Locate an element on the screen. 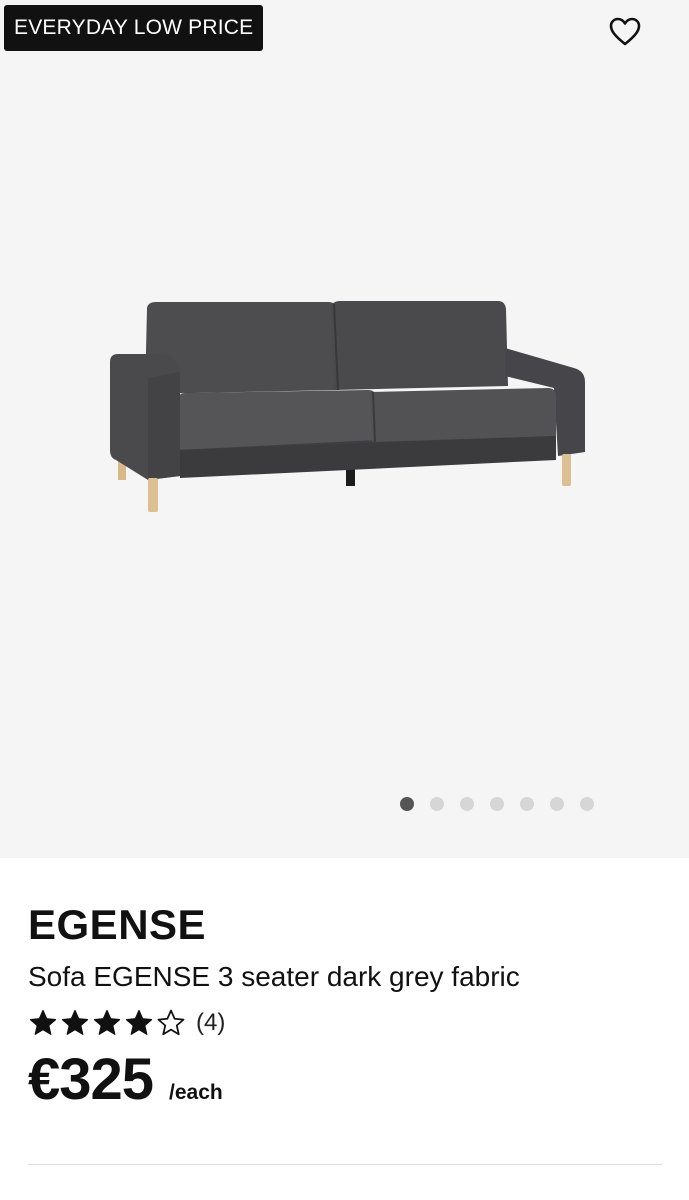 This screenshot has height=1200, width=689. review-count: (4) is located at coordinates (210, 1023).